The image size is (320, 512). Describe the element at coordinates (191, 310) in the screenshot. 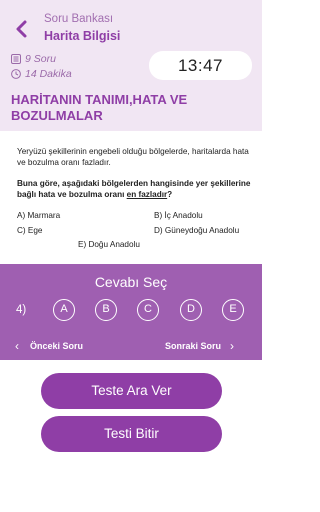

I see `choice-d-button: D` at that location.